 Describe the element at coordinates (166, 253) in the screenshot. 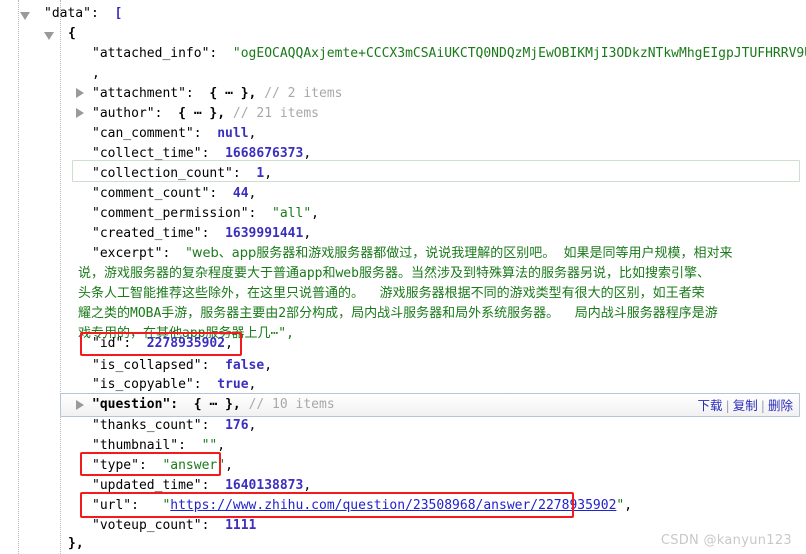

I see `colon-excerpt: :` at that location.